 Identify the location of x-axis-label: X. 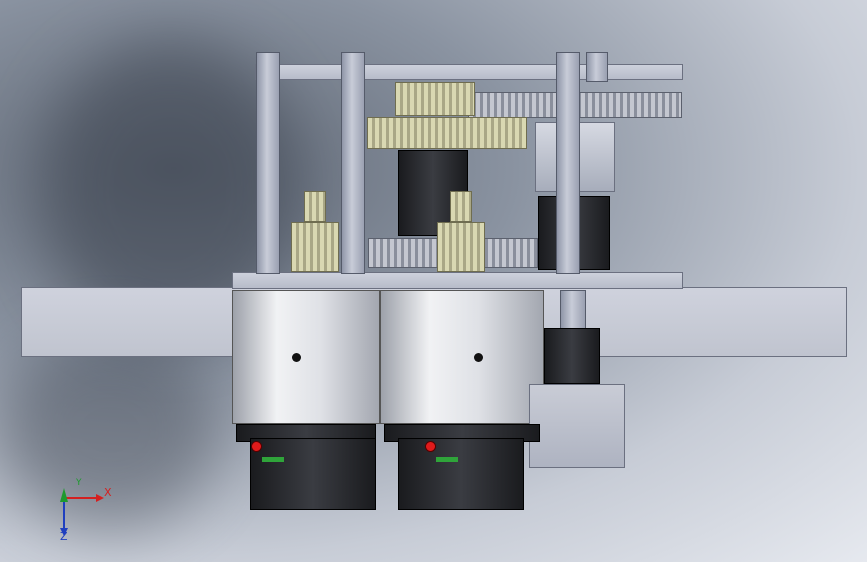
(108, 492).